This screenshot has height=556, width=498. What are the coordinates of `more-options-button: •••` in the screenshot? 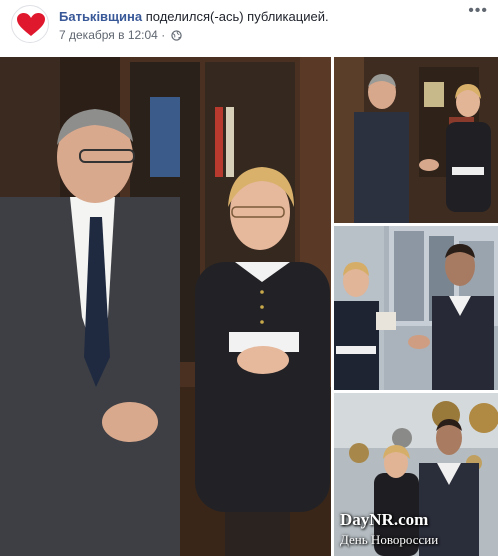 It's located at (478, 11).